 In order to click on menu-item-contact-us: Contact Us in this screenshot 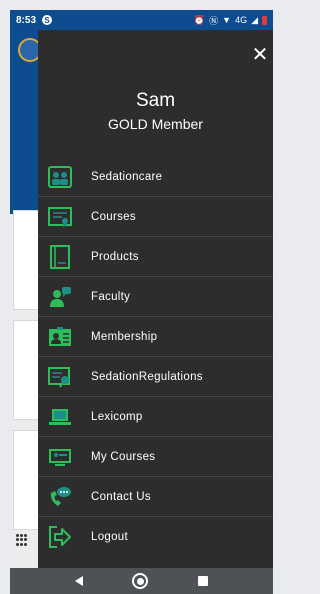, I will do `click(155, 497)`.